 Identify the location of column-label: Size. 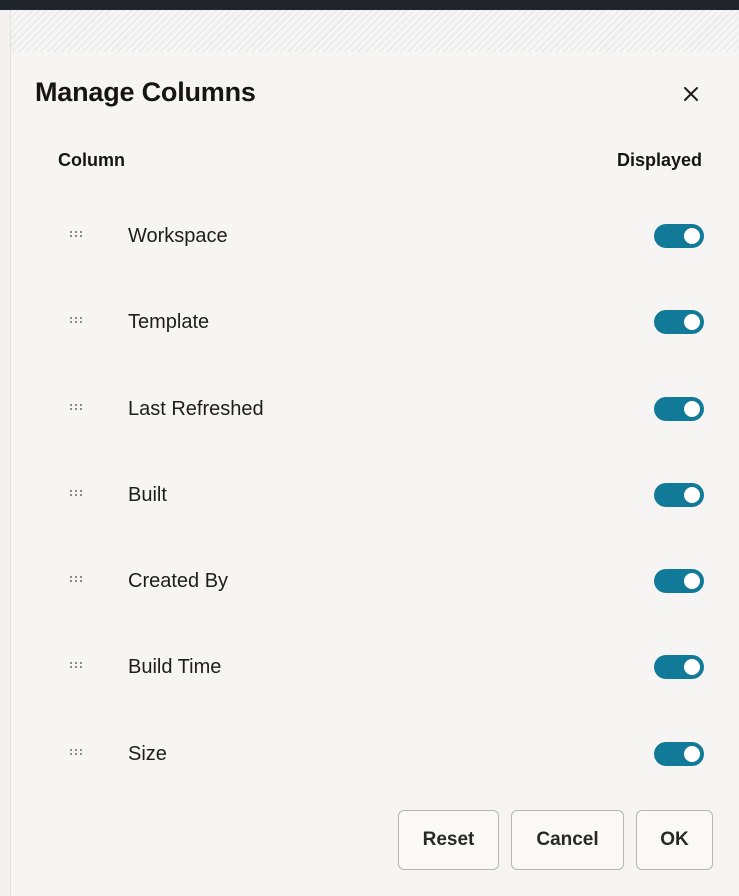
(147, 753).